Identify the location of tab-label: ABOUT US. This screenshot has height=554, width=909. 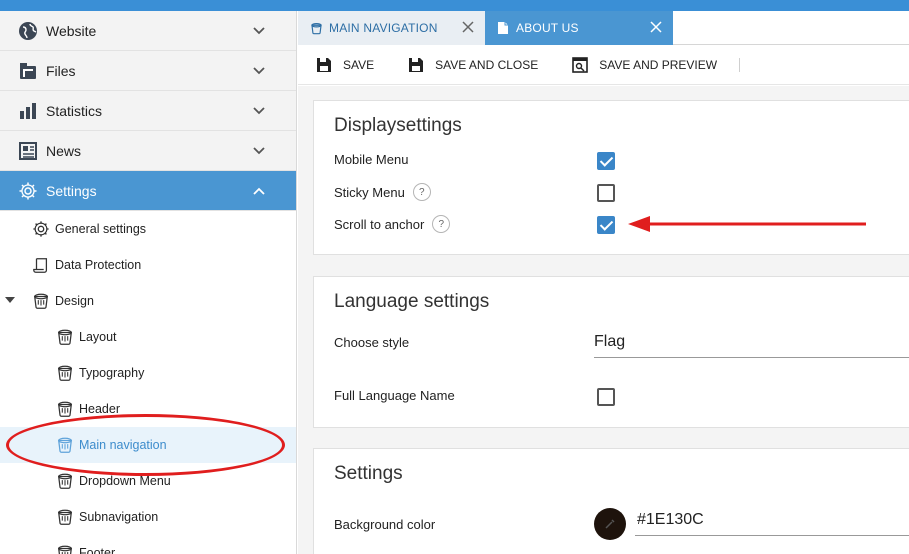
(547, 28).